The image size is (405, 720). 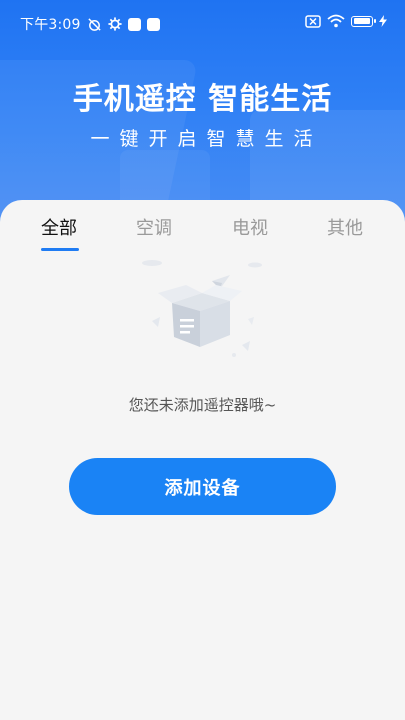 I want to click on battery-icon, so click(x=363, y=21).